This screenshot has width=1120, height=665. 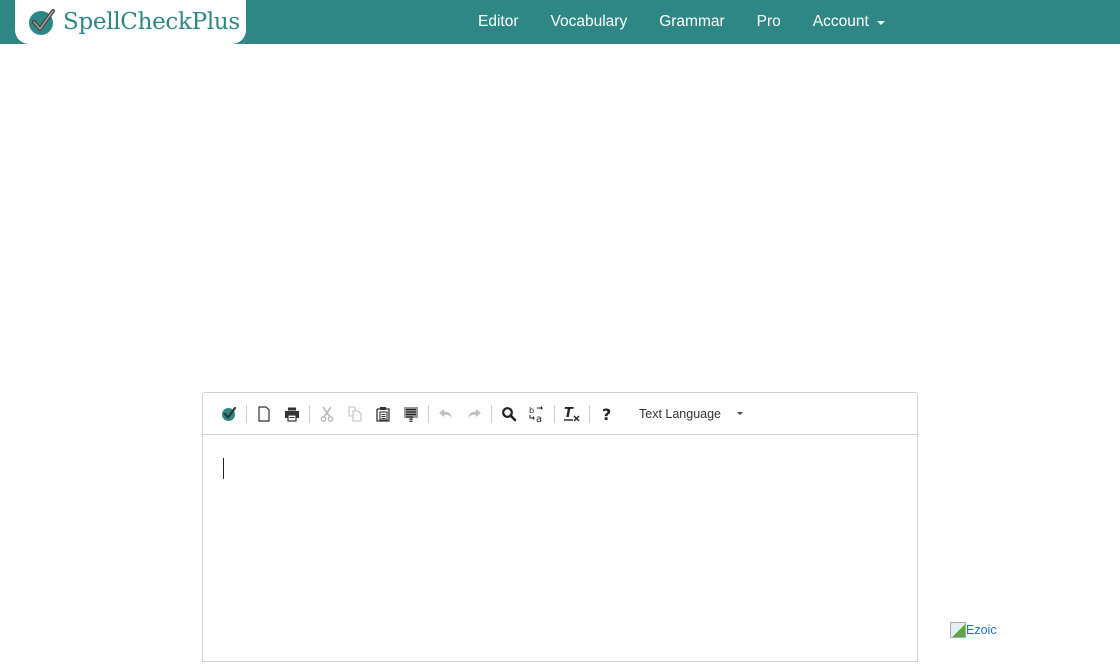 I want to click on new-document-button, so click(x=264, y=414).